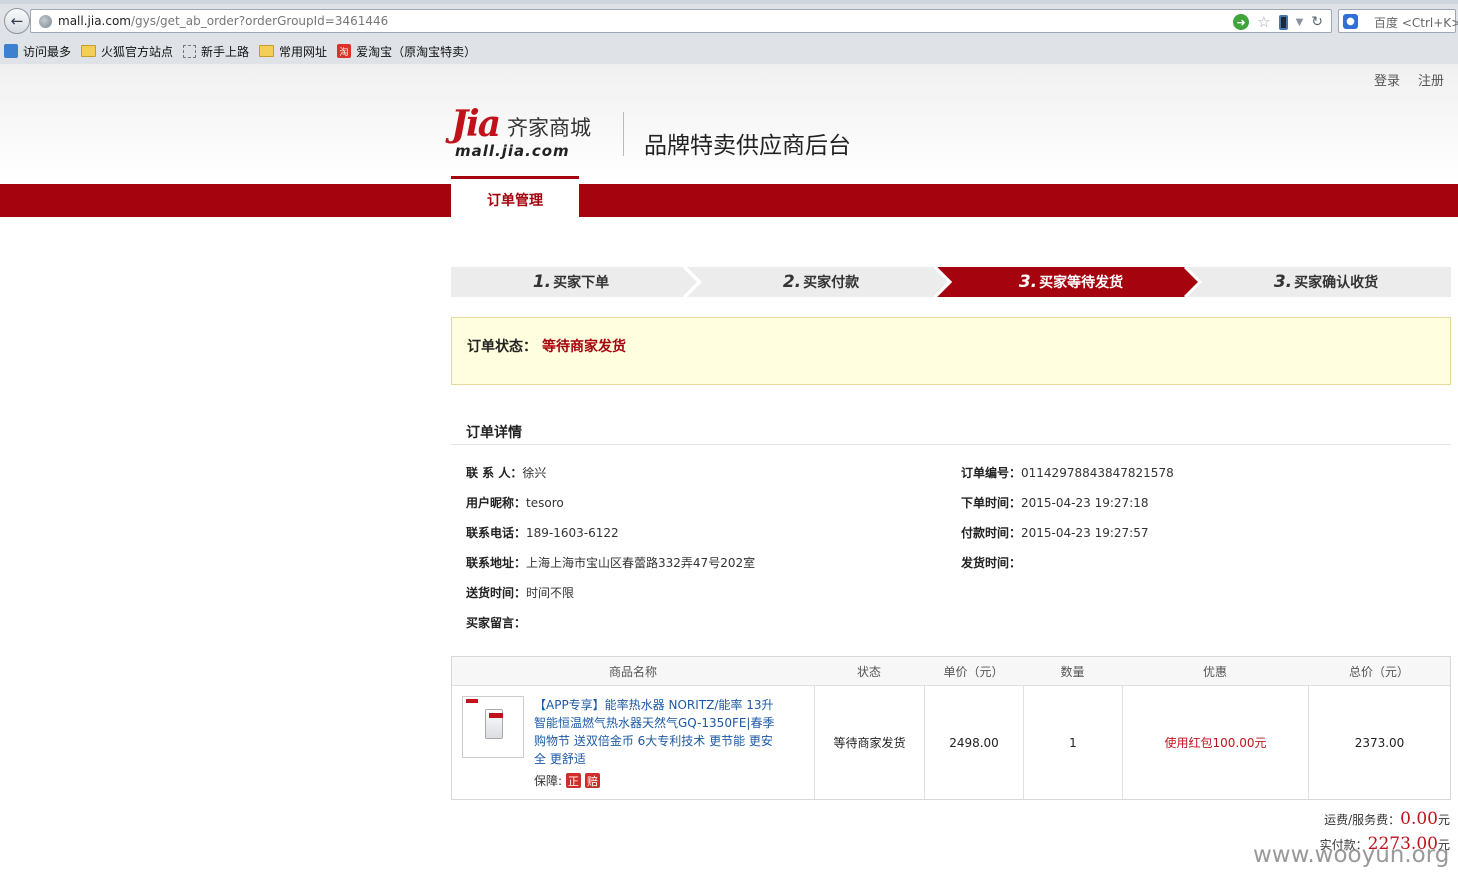 This screenshot has width=1458, height=885. I want to click on register-link: 注册, so click(1431, 79).